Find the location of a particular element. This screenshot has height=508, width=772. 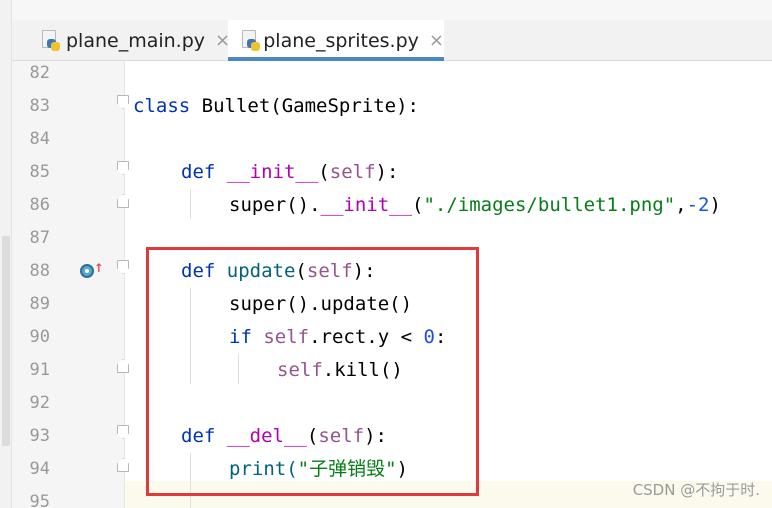

line-number: 89 is located at coordinates (39, 304).